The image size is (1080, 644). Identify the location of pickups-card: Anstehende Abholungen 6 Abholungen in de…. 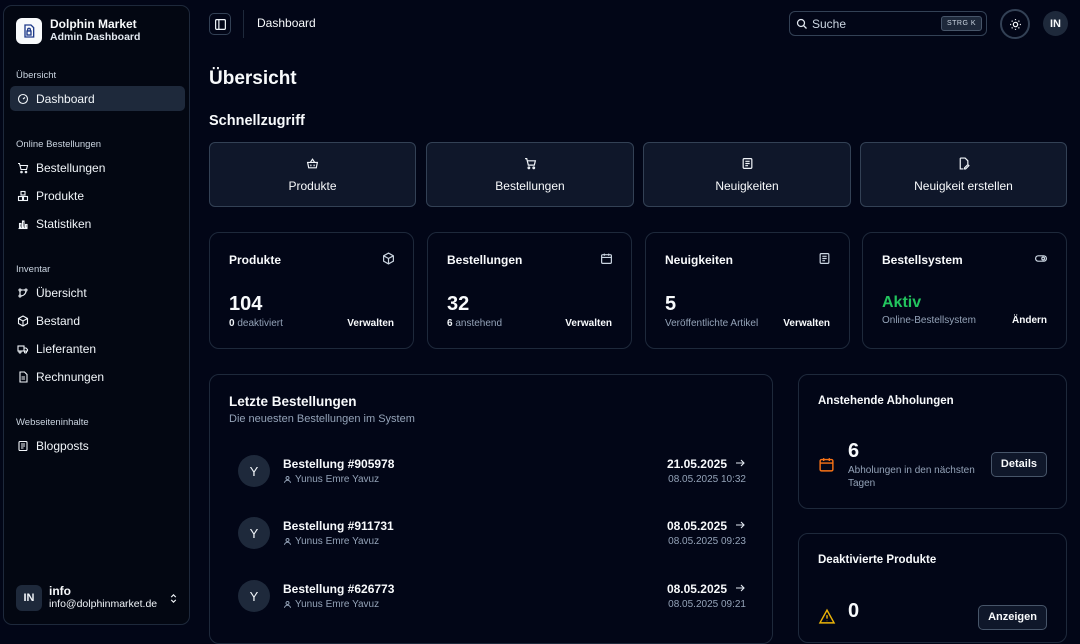
(932, 441).